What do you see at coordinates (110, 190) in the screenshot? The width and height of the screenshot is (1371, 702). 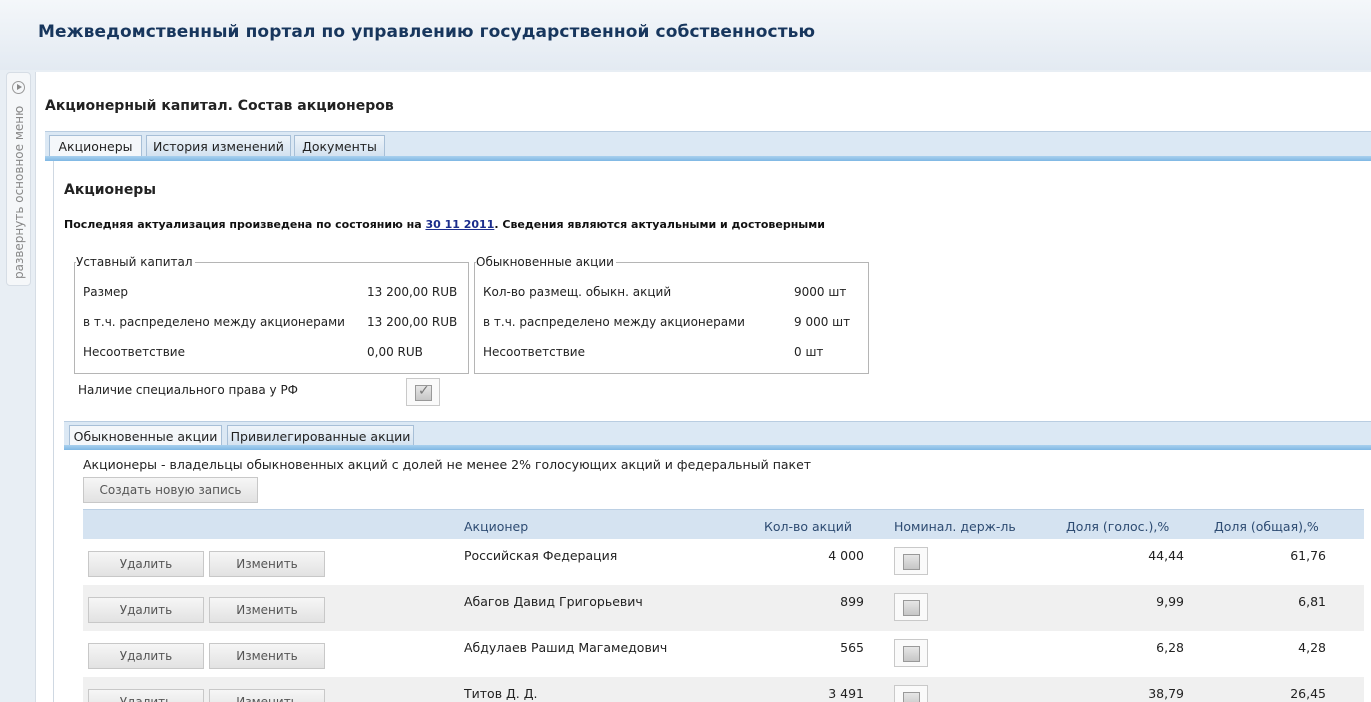 I see `section-title: Акционеры` at bounding box center [110, 190].